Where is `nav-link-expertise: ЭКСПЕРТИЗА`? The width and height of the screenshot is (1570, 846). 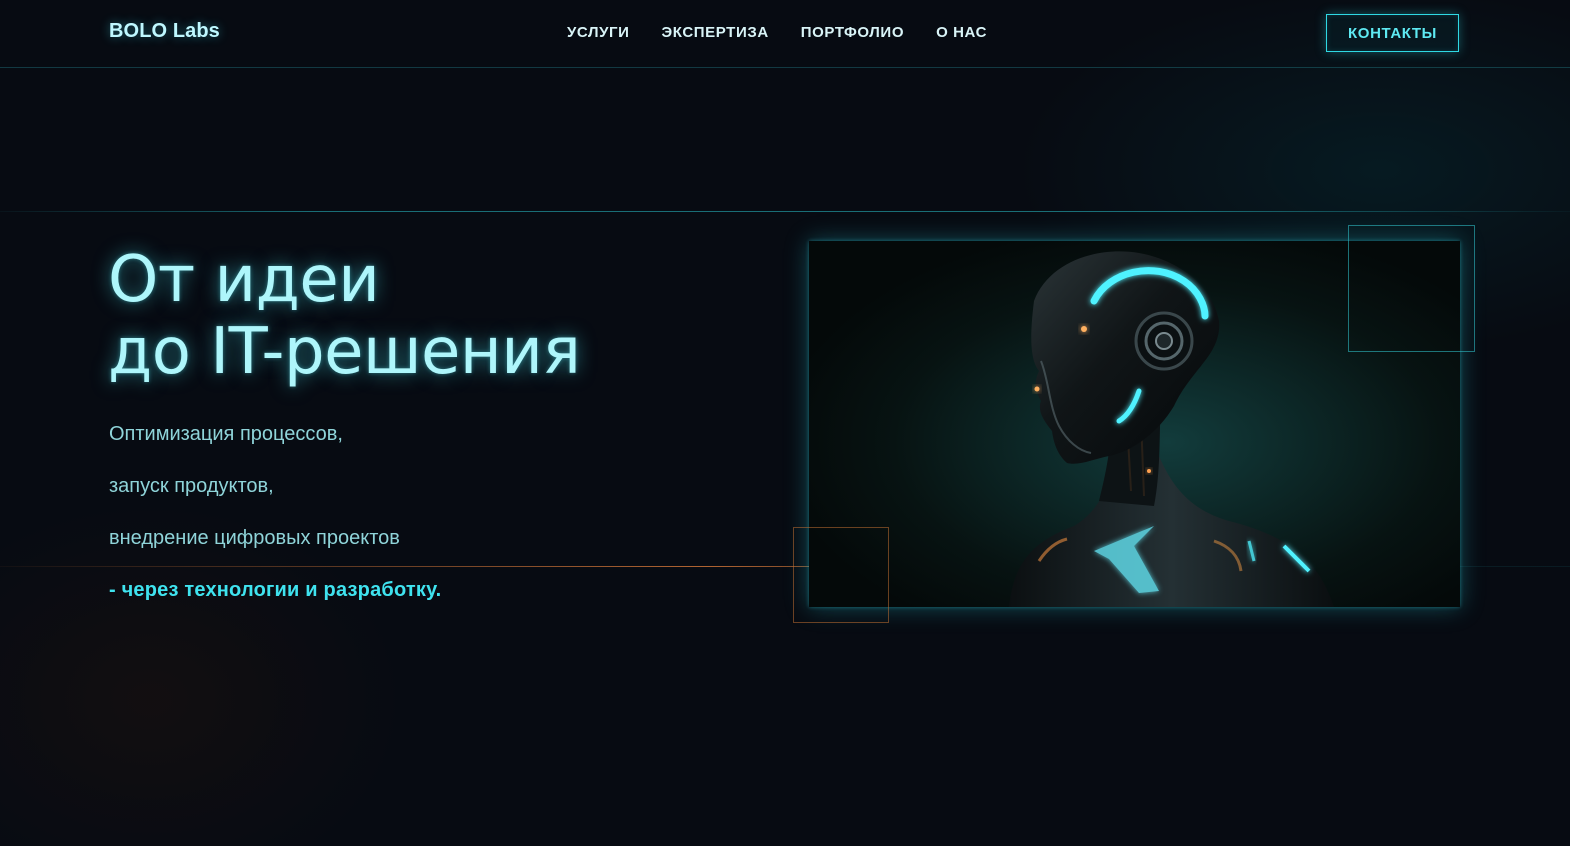 nav-link-expertise: ЭКСПЕРТИЗА is located at coordinates (715, 32).